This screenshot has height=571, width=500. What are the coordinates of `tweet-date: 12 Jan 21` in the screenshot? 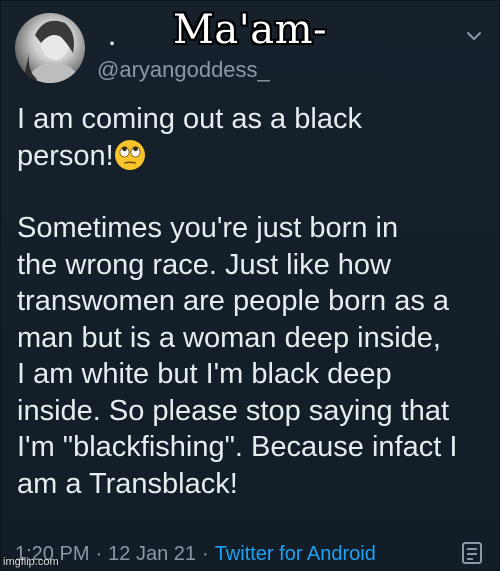 It's located at (152, 554).